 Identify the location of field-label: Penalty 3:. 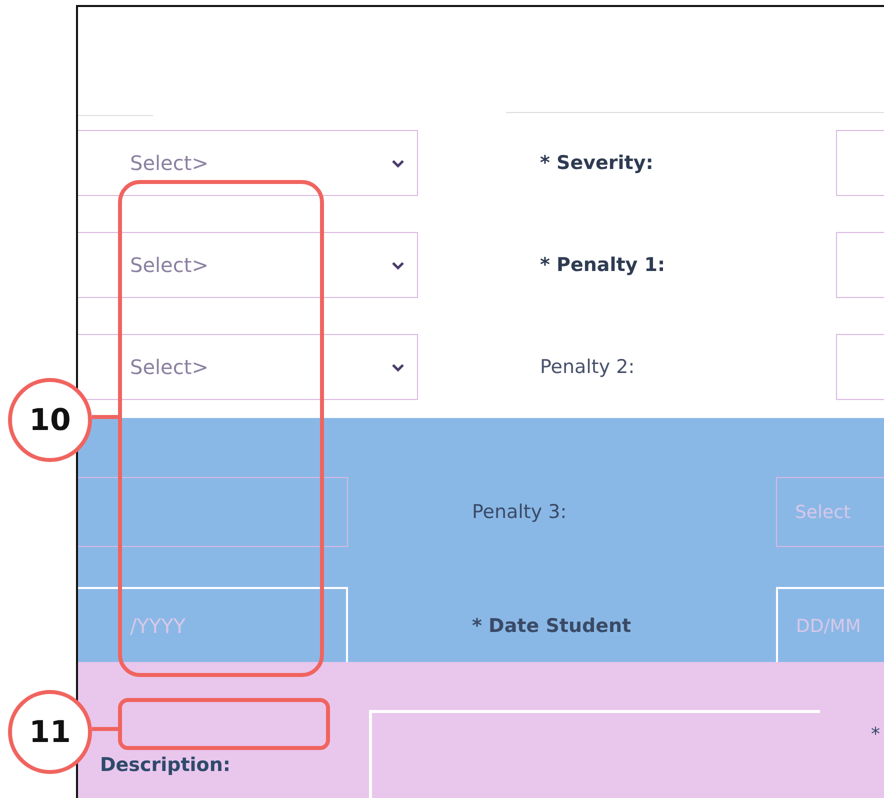
(520, 512).